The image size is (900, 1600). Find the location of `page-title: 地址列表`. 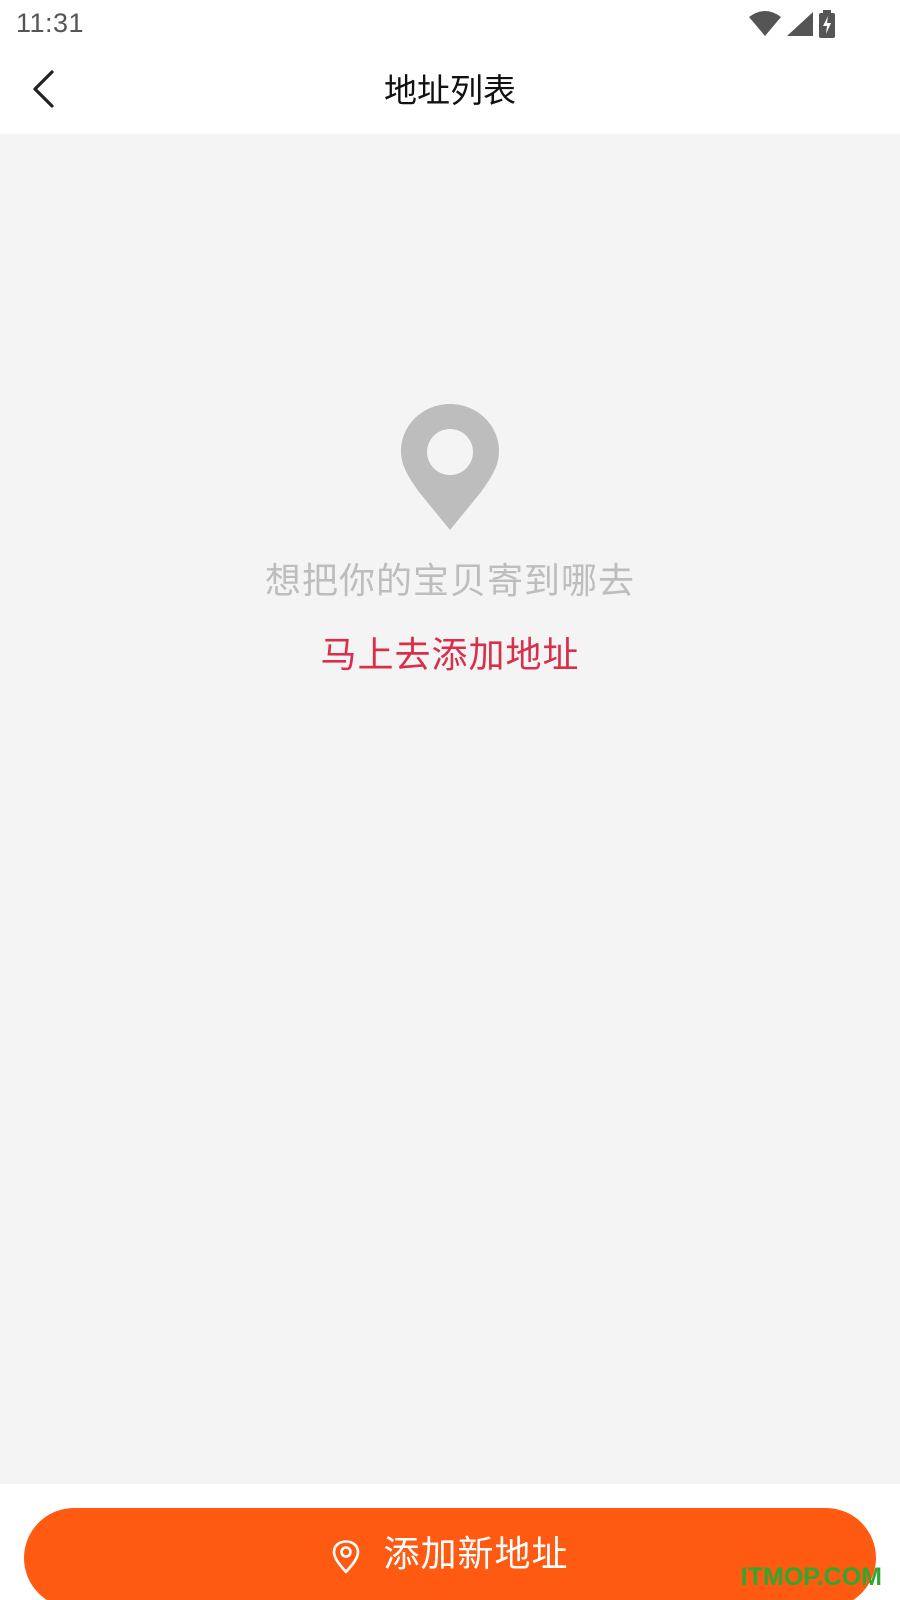

page-title: 地址列表 is located at coordinates (450, 90).